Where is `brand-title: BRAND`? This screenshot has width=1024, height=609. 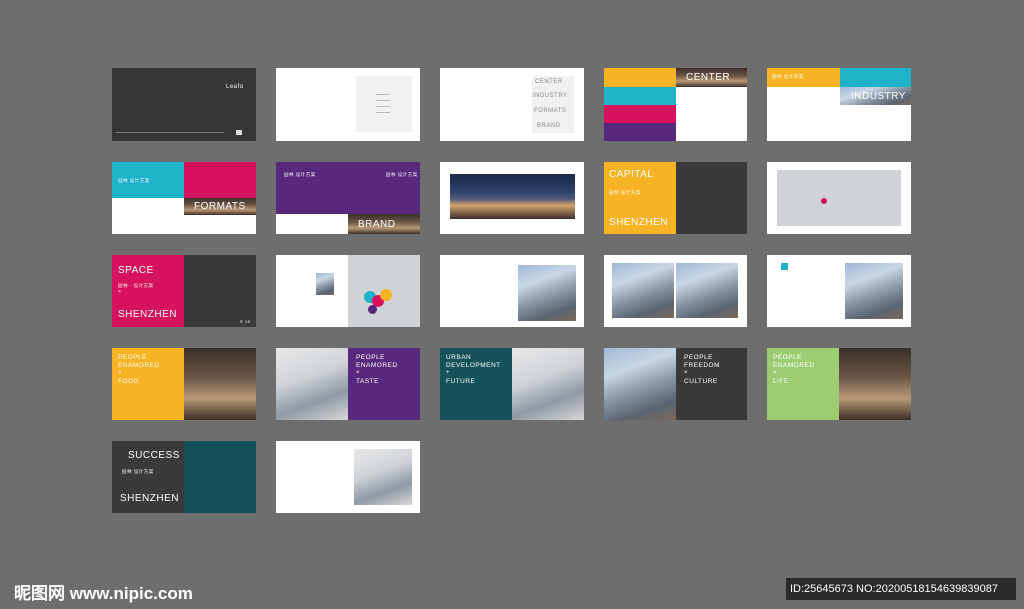 brand-title: BRAND is located at coordinates (377, 224).